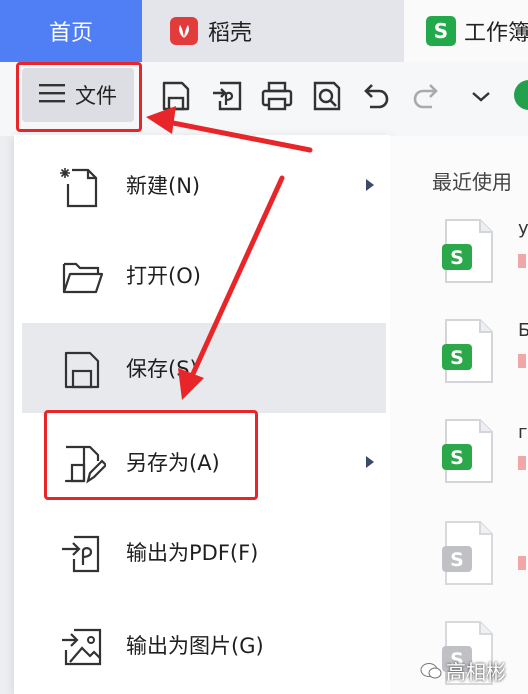 The height and width of the screenshot is (694, 528). I want to click on spreadsheet-logo-icon: S, so click(441, 31).